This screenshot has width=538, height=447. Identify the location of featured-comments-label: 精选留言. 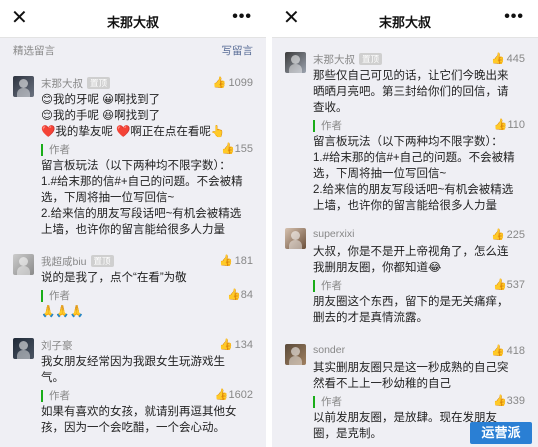
(34, 51).